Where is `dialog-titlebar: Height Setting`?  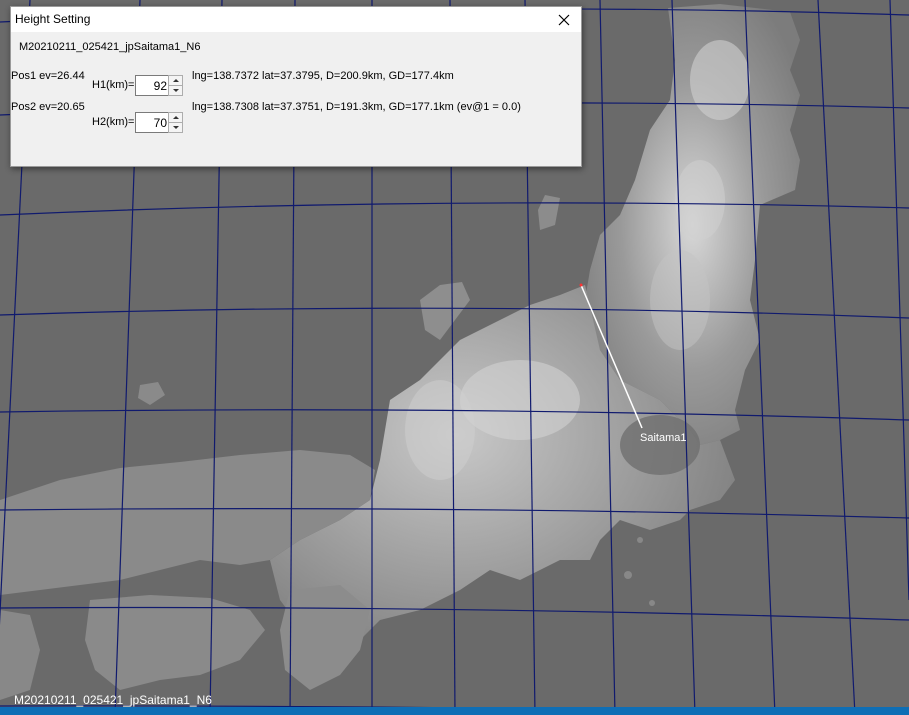 dialog-titlebar: Height Setting is located at coordinates (296, 19).